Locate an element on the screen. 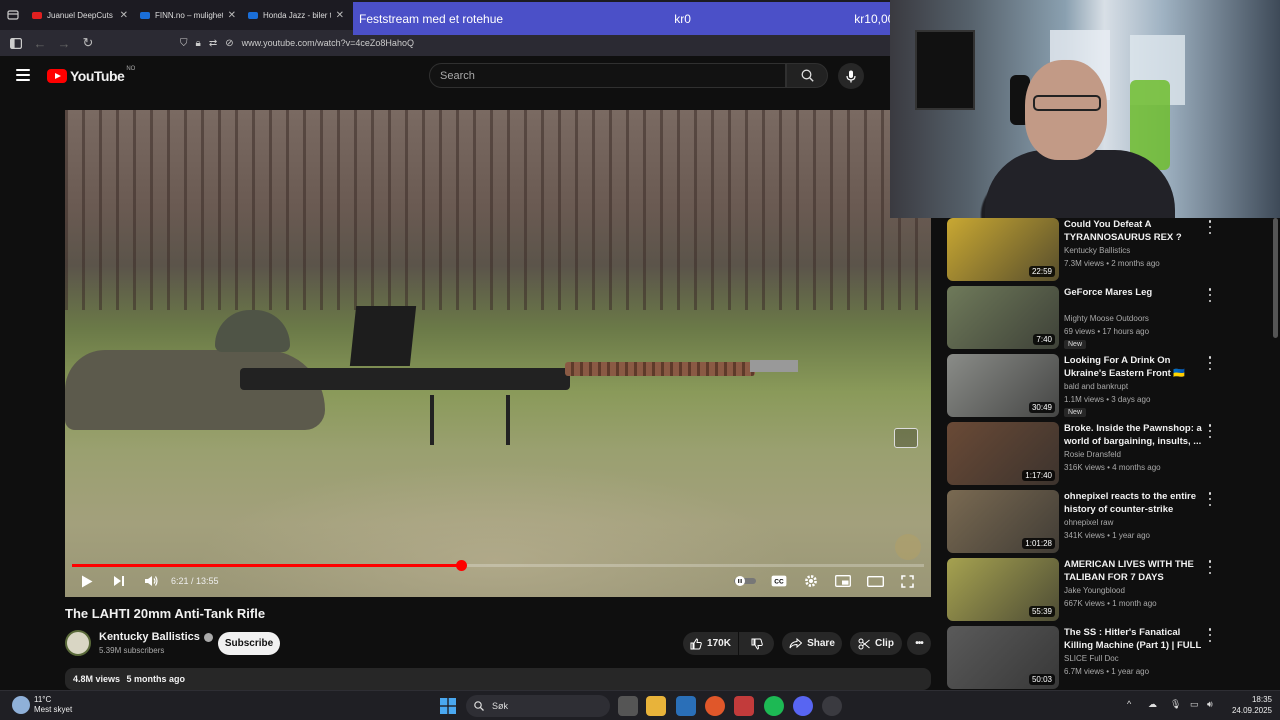  voice-search-button is located at coordinates (851, 76).